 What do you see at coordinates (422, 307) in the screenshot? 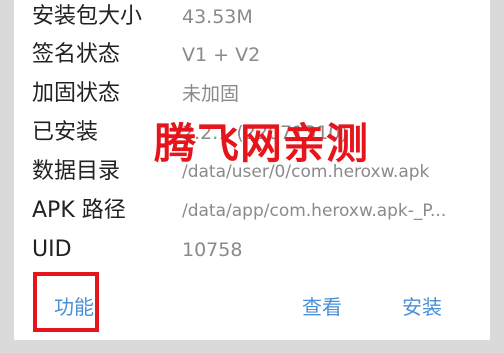
I see `install-button: 安装` at bounding box center [422, 307].